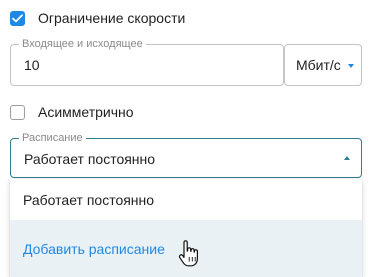 This screenshot has width=376, height=277. I want to click on speed-limit-checkbox, so click(17, 18).